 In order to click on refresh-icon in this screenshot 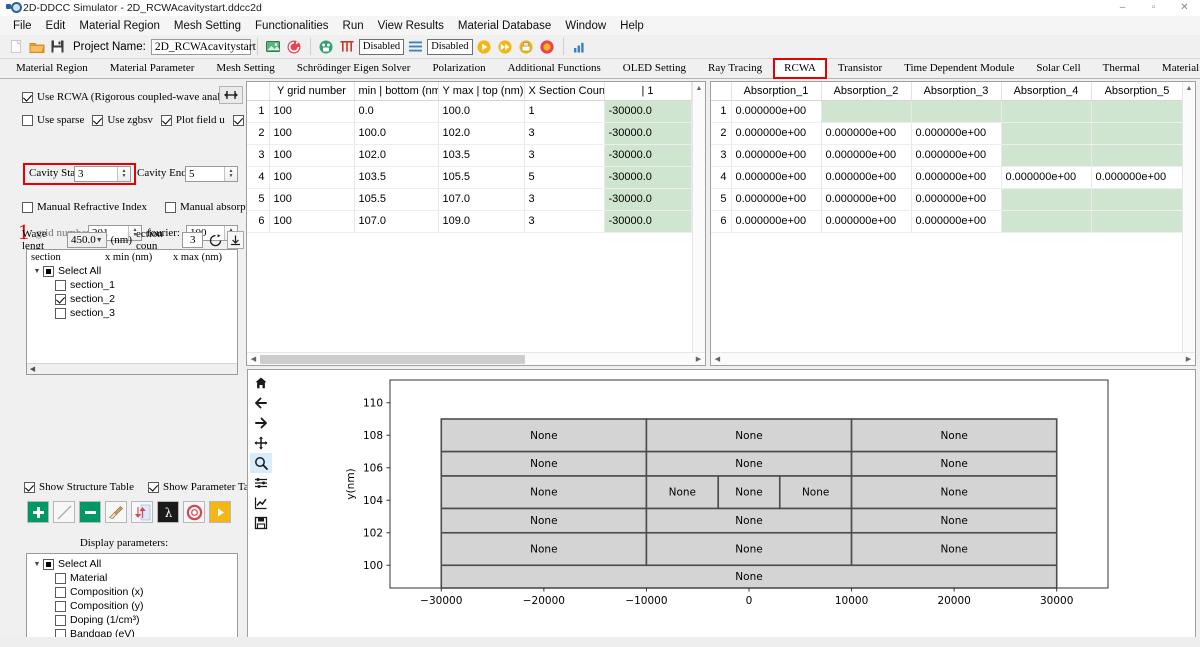, I will do `click(294, 46)`.